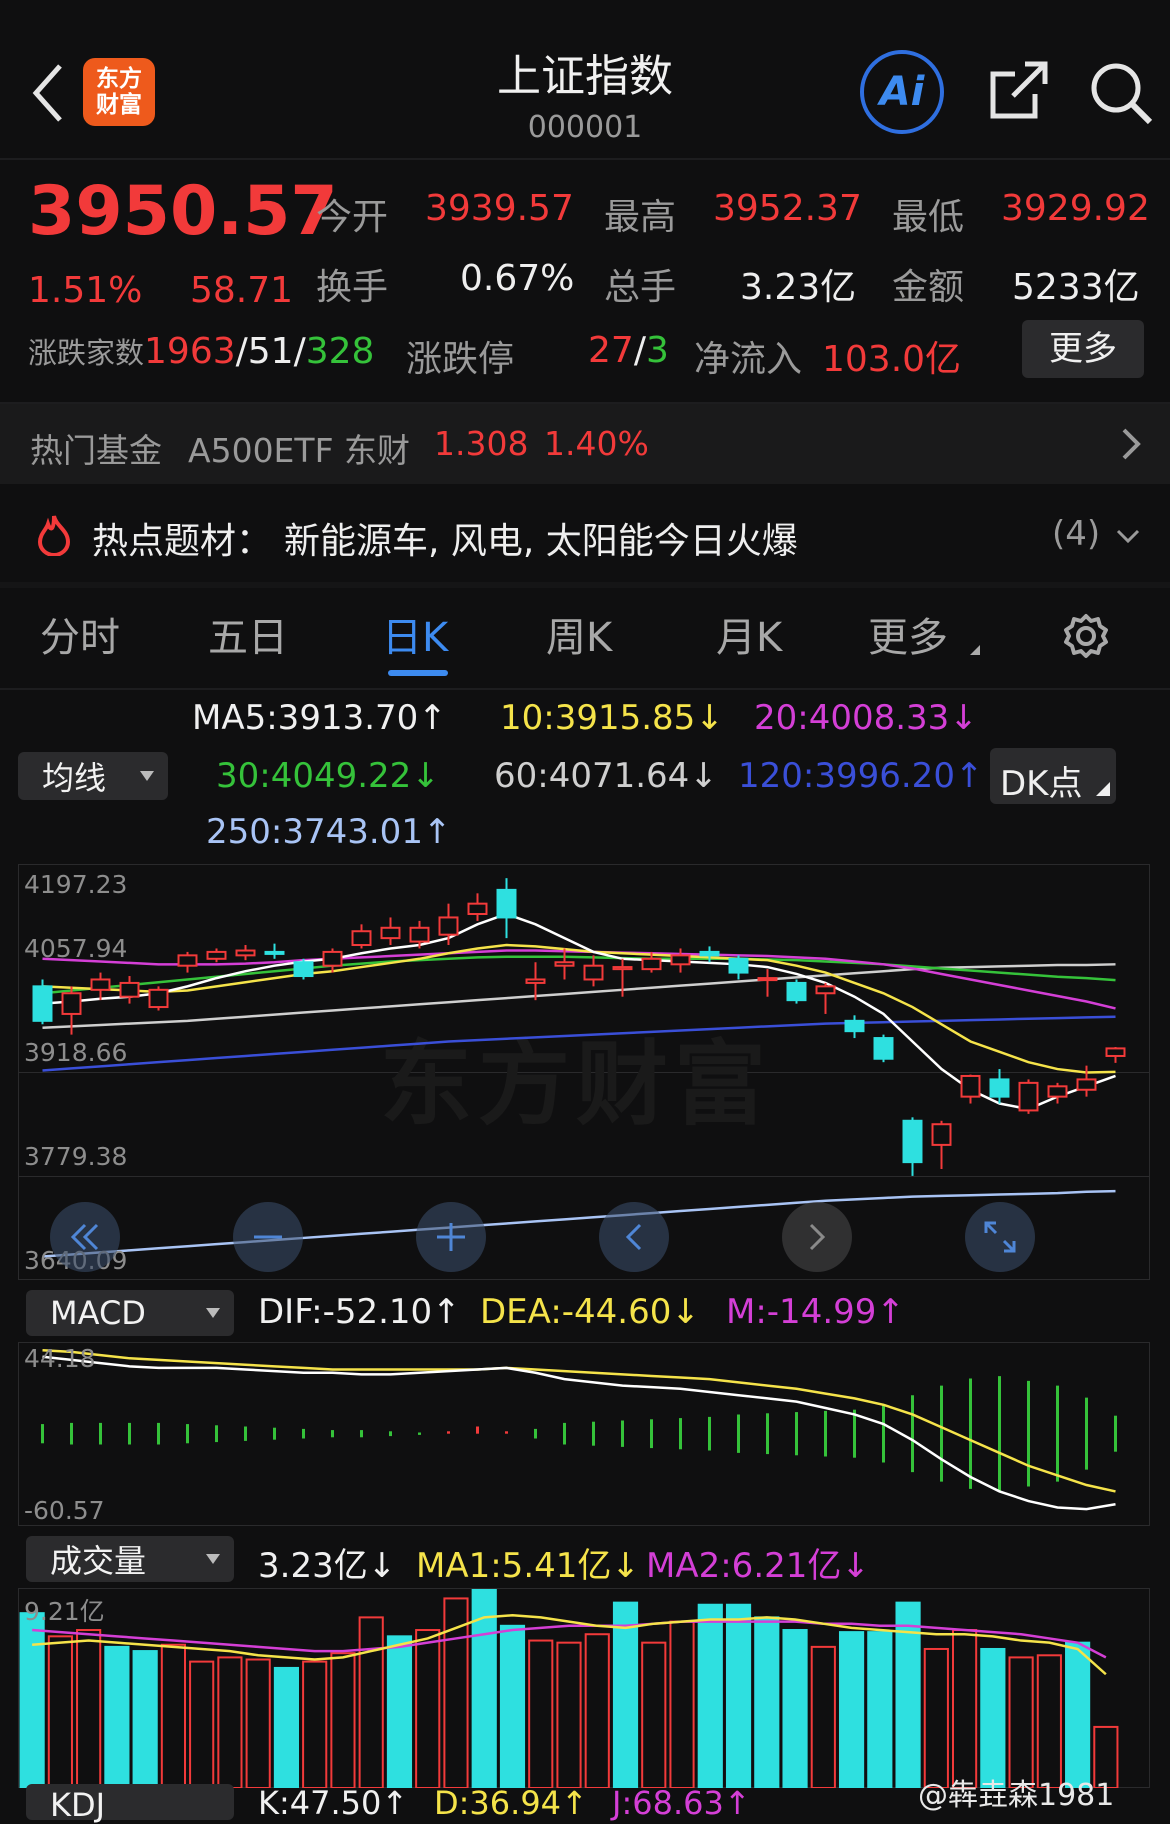 The height and width of the screenshot is (1824, 1170). Describe the element at coordinates (1016, 1792) in the screenshot. I see `weibo-watermark: @犇垚森1981` at that location.